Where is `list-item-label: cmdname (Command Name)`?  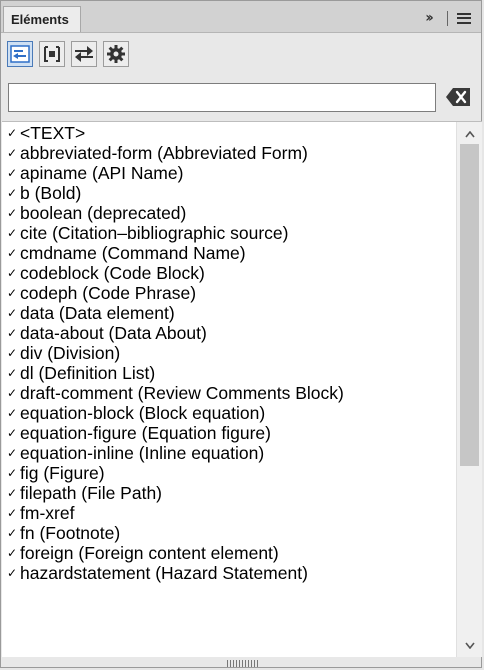 list-item-label: cmdname (Command Name) is located at coordinates (133, 253).